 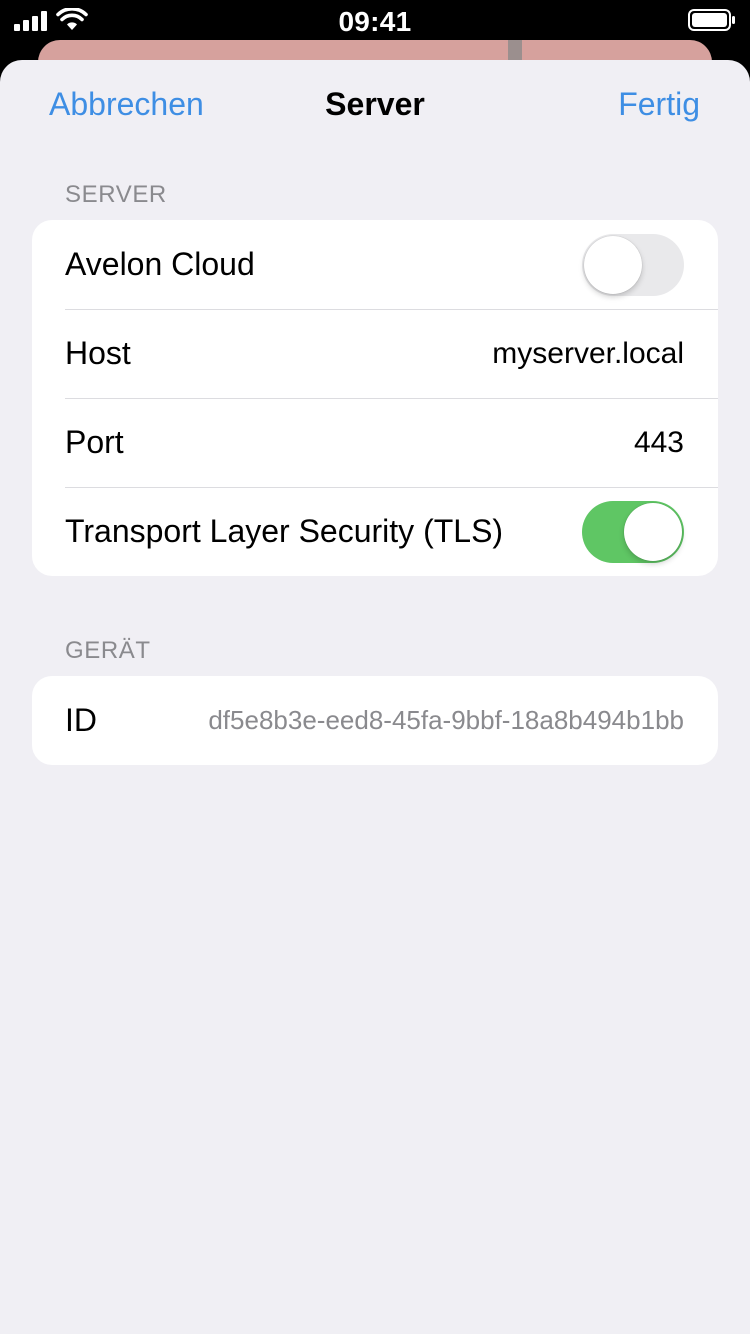 I want to click on port-row: Port 443, so click(x=375, y=442).